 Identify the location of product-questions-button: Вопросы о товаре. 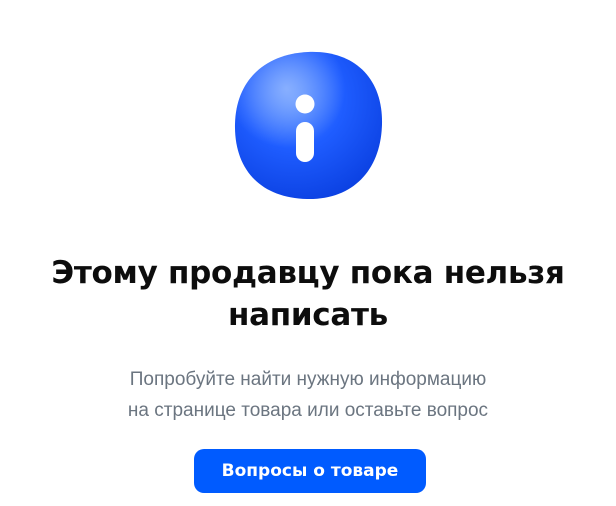
(310, 471).